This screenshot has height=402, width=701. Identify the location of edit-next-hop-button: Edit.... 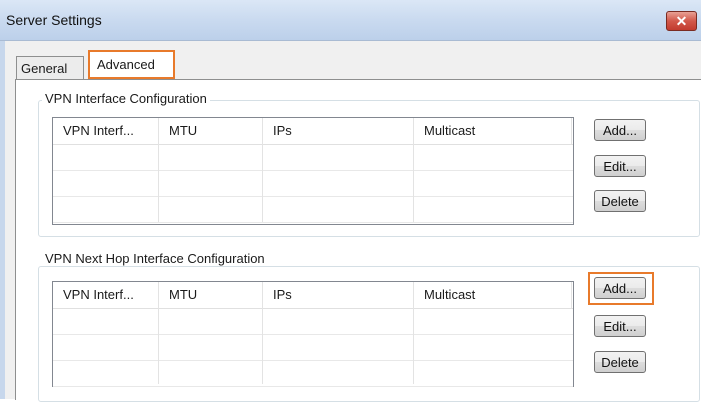
(620, 326).